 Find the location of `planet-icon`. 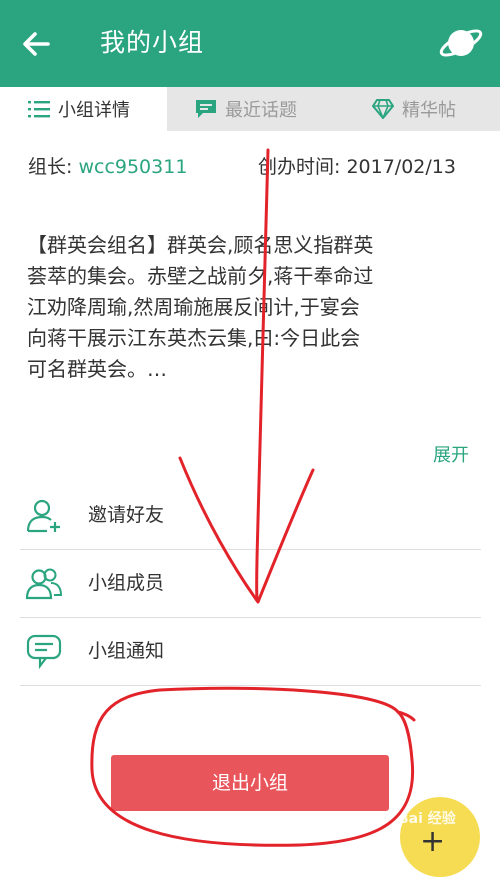

planet-icon is located at coordinates (461, 43).